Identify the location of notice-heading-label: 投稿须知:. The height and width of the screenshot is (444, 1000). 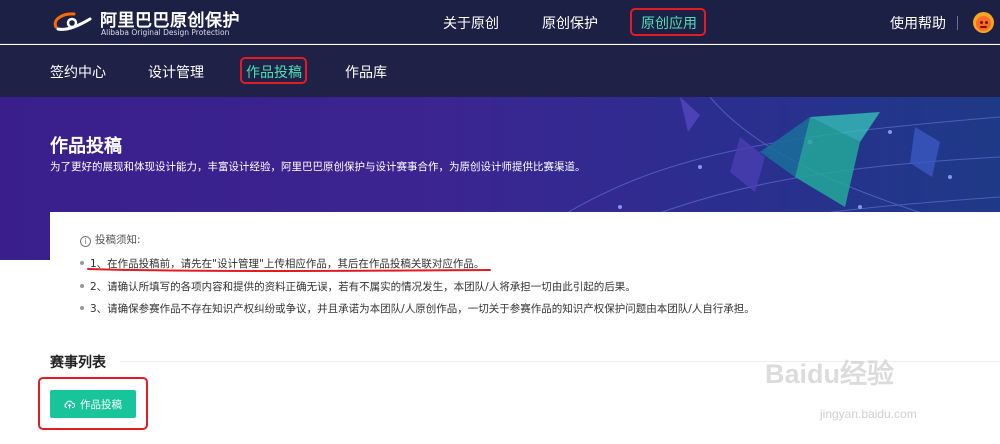
(118, 240).